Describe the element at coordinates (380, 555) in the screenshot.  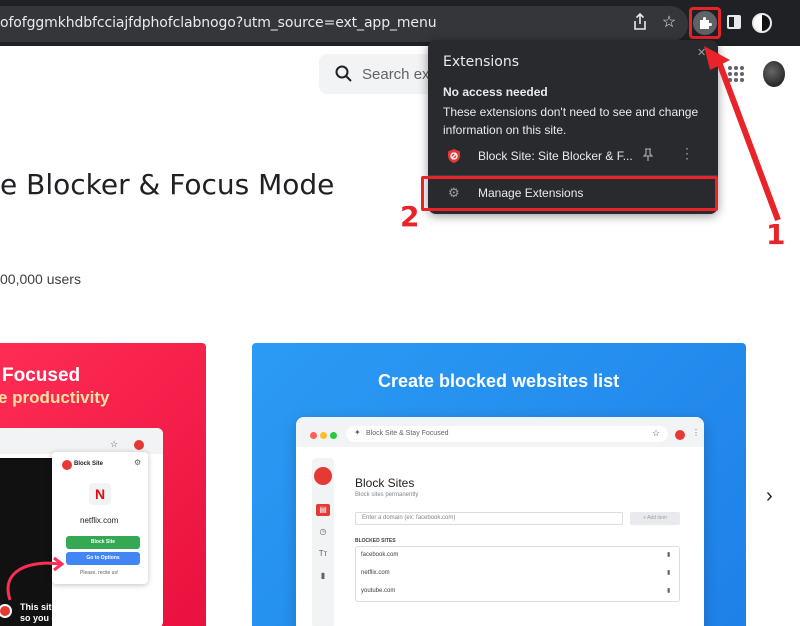
I see `list-item: facebook.com` at that location.